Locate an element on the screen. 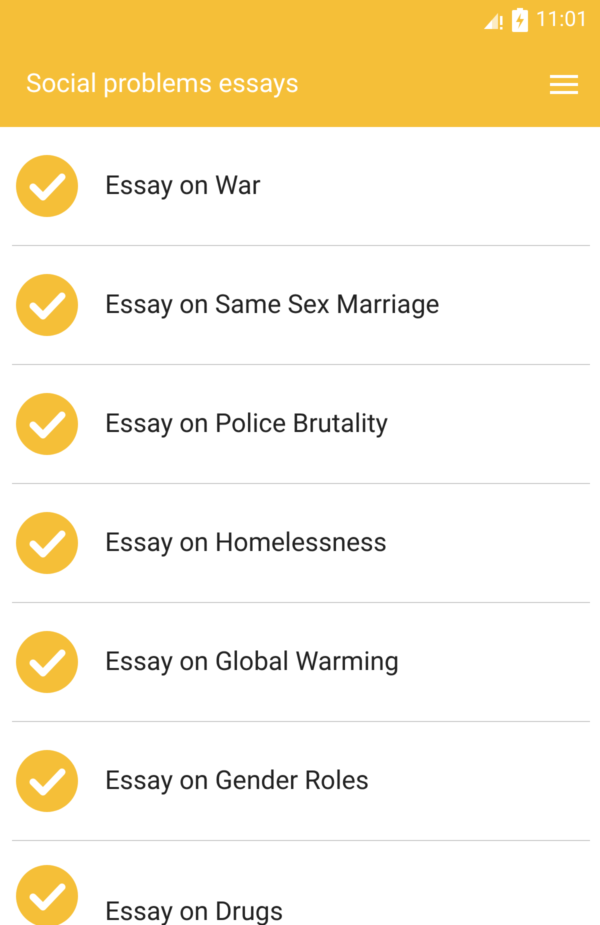 This screenshot has width=600, height=925. essay-list-item: Essay on Police Brutality is located at coordinates (301, 424).